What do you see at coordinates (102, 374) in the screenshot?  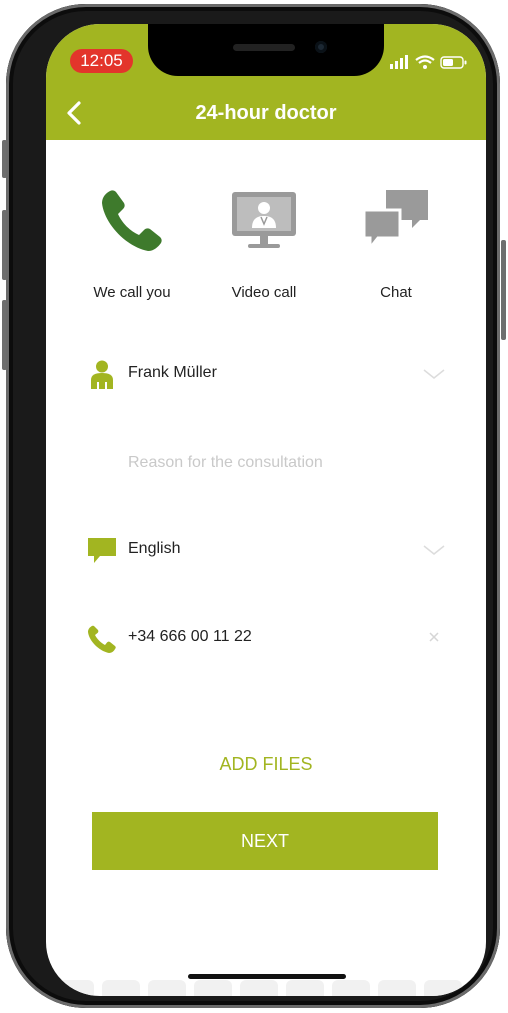 I see `person-icon` at bounding box center [102, 374].